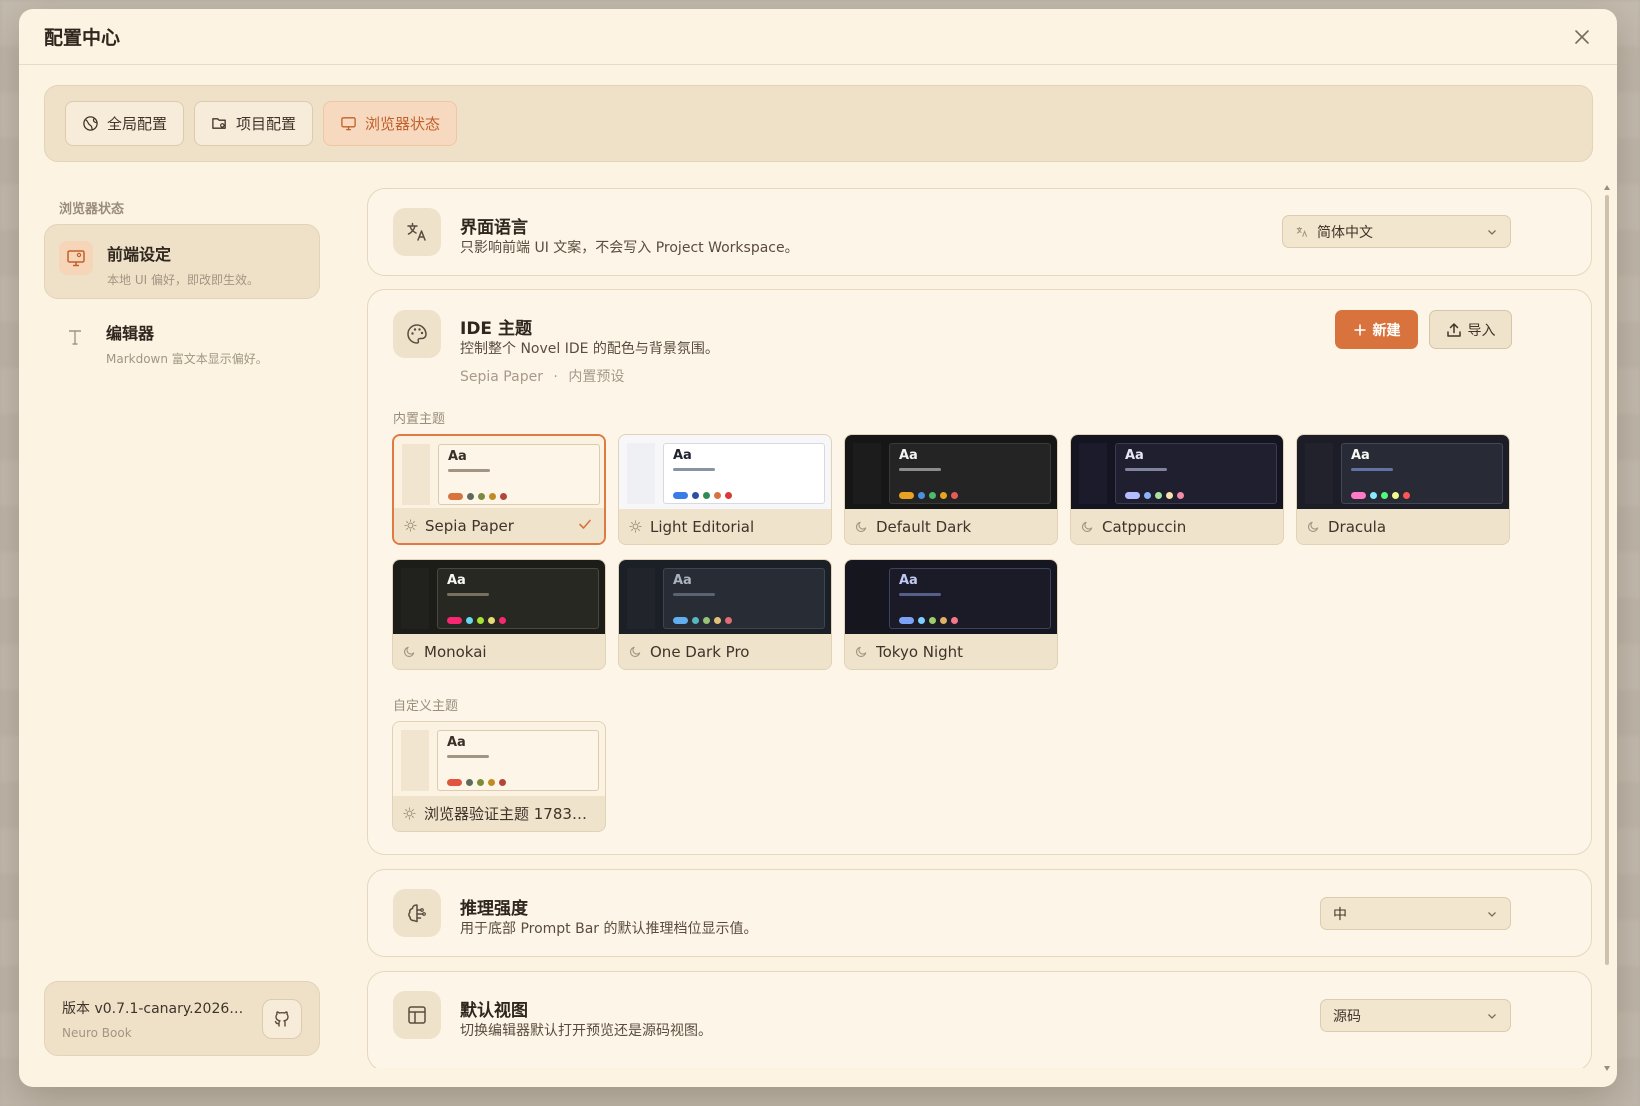 Image resolution: width=1640 pixels, height=1106 pixels. I want to click on sidebar-item-desc: 本地 UI 偏好，即改即生效。, so click(183, 280).